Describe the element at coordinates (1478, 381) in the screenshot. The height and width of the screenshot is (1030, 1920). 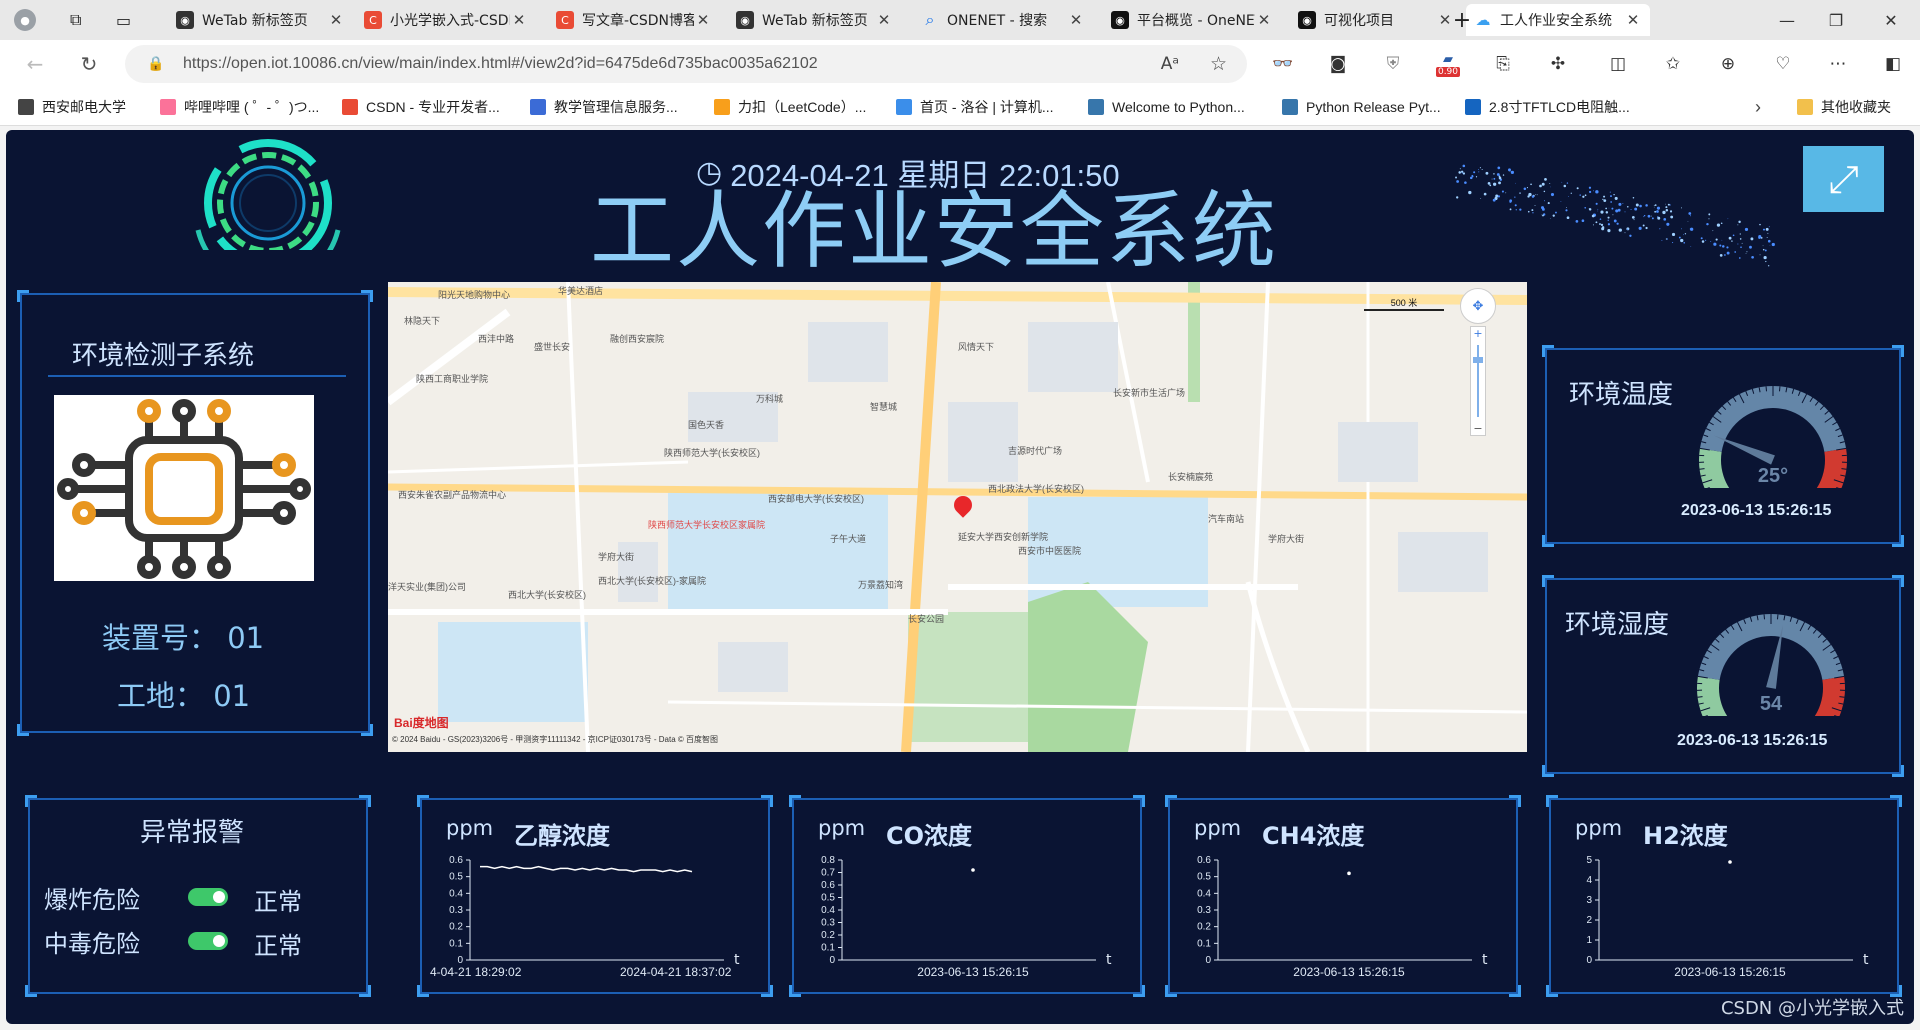
I see `map-zoom-slider: + −` at that location.